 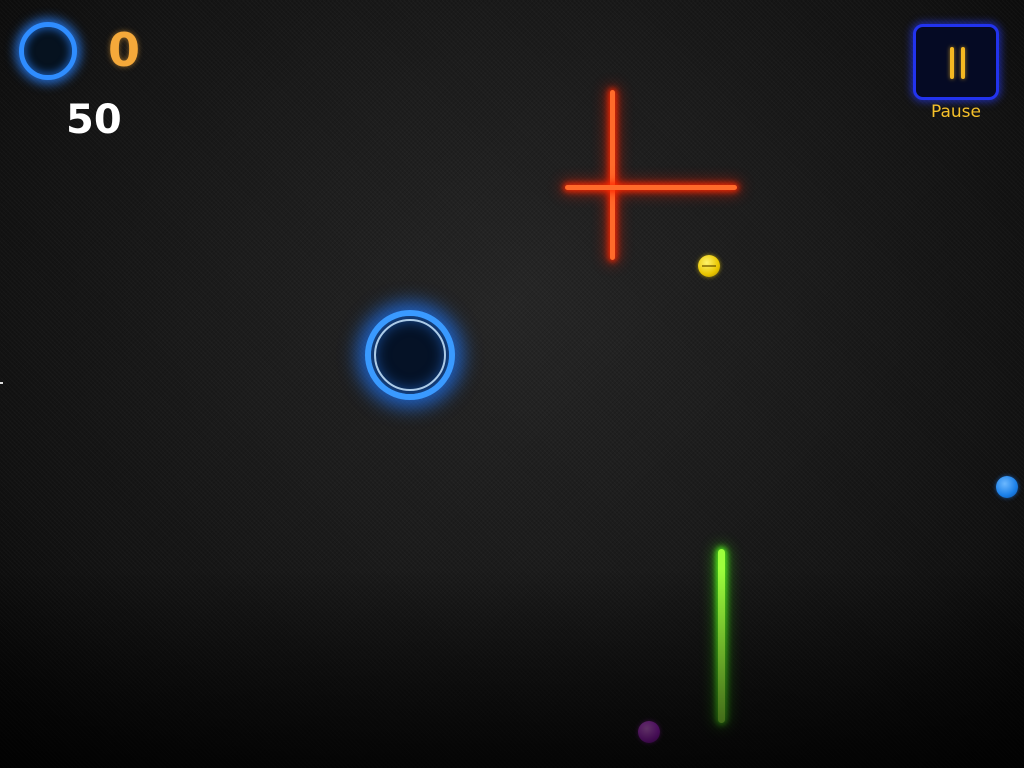 What do you see at coordinates (651, 187) in the screenshot?
I see `red-cross-obstacle-horizontal` at bounding box center [651, 187].